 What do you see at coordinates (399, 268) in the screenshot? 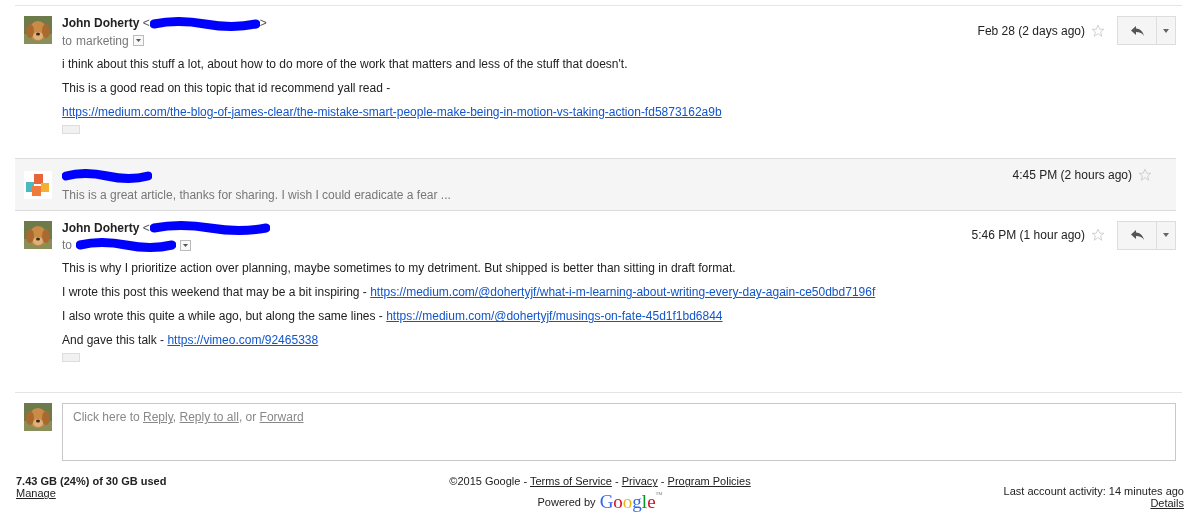
I see `message-paragraph: This is why I prioritize action over planning, maybe sometimes to my detriment. But shipped is better than sitting in draft format.` at bounding box center [399, 268].